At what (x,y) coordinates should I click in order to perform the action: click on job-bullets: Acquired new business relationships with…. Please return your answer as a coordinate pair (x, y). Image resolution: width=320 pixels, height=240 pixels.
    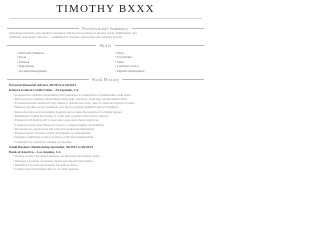
    Looking at the image, I should click on (107, 119).